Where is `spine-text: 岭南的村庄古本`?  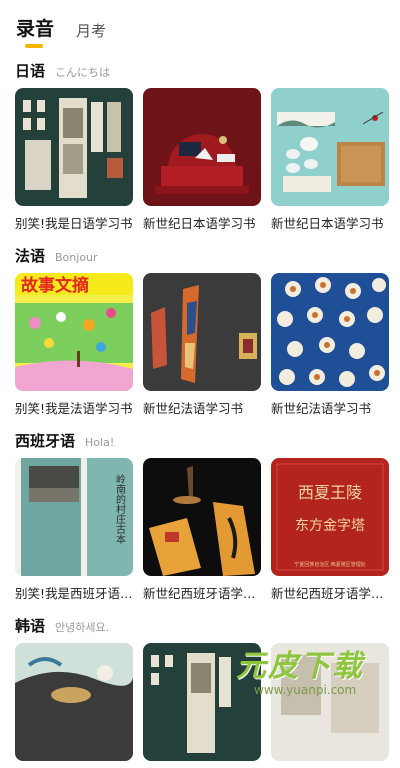 spine-text: 岭南的村庄古本 is located at coordinates (120, 509).